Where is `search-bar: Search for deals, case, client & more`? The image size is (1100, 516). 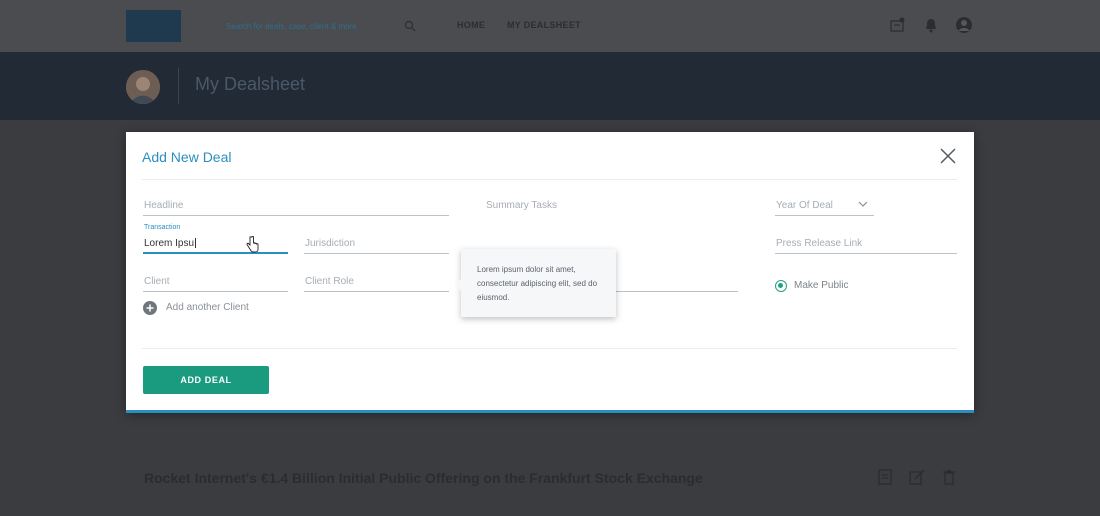 search-bar: Search for deals, case, client & more is located at coordinates (321, 26).